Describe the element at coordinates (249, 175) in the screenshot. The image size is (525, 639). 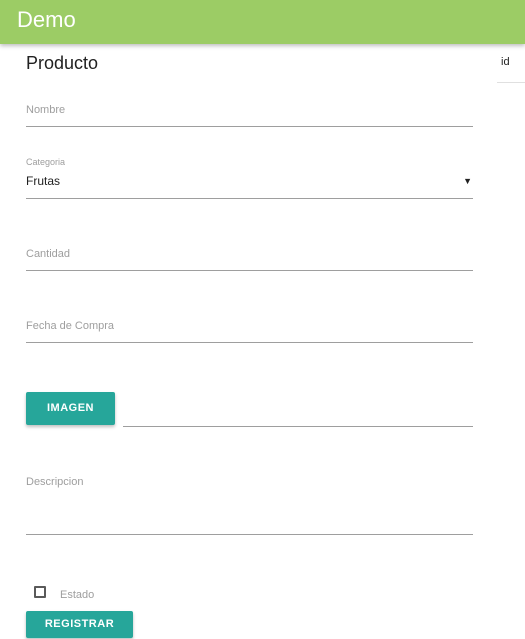
I see `categoria-select: Categoria Frutas ▼` at that location.